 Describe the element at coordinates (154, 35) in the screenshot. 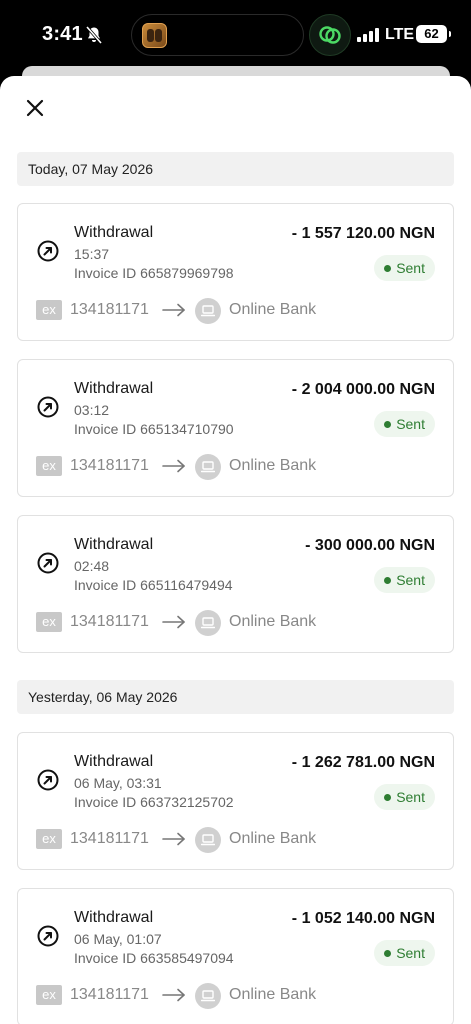

I see `app-thumbnail-icon` at that location.